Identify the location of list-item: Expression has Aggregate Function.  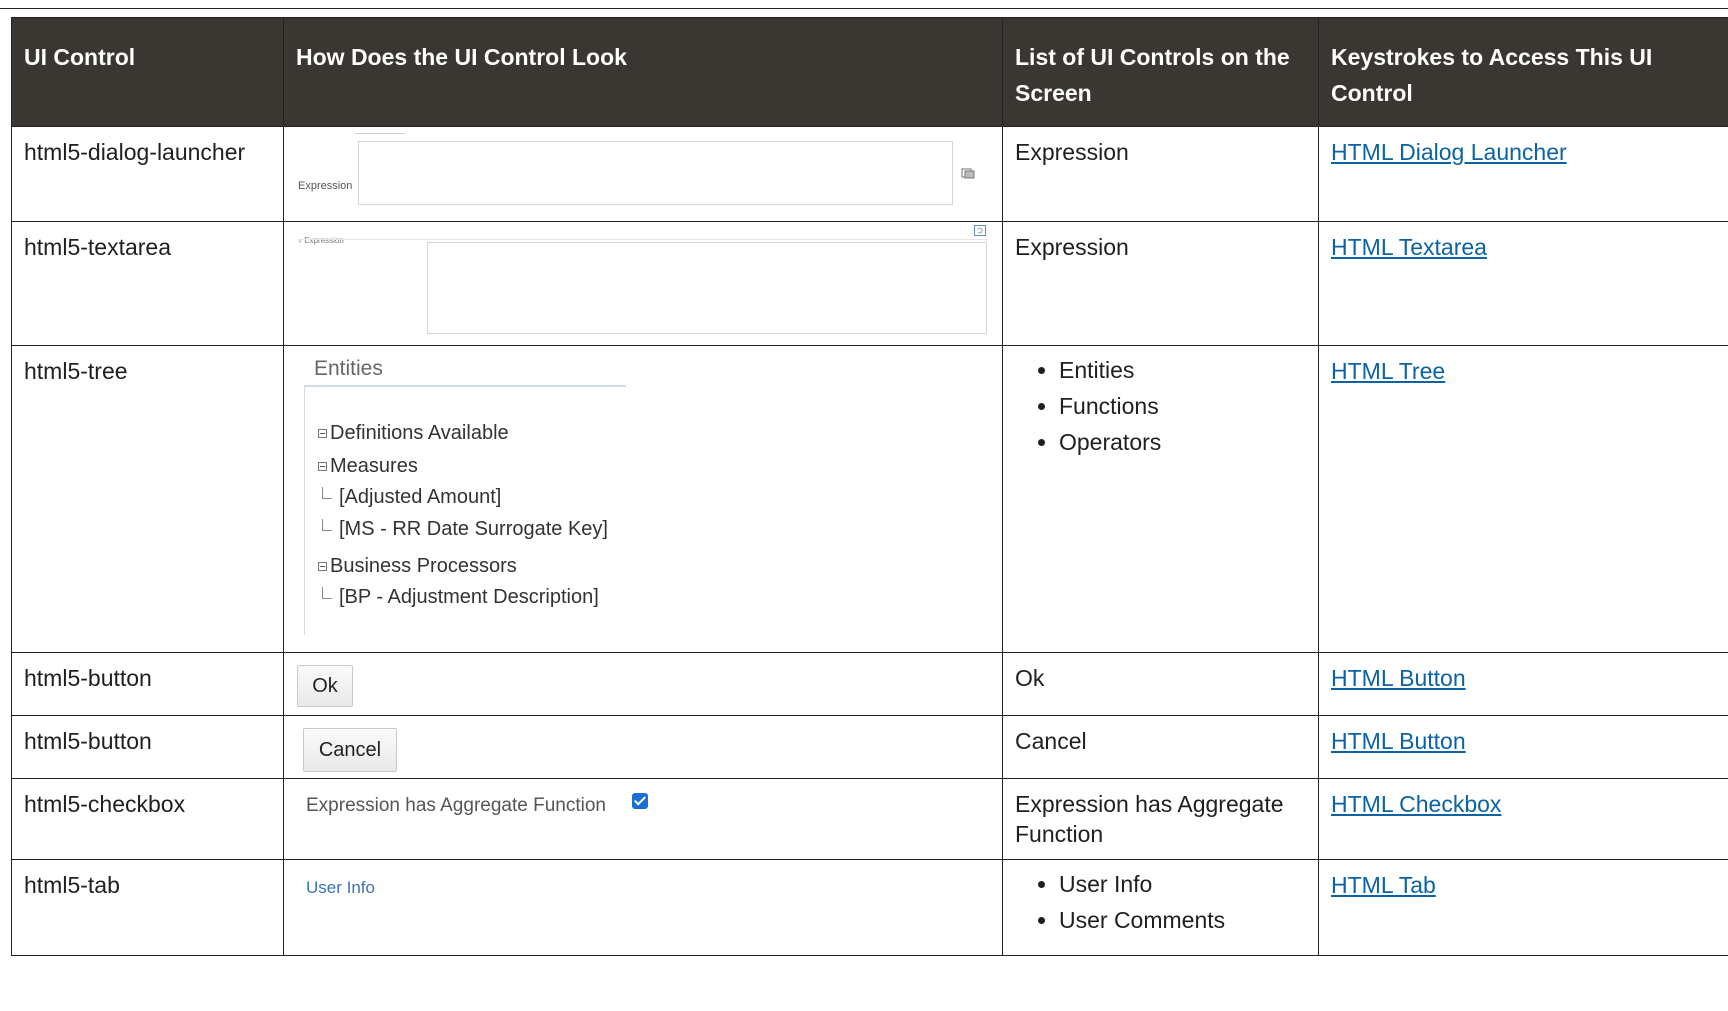
(1149, 819).